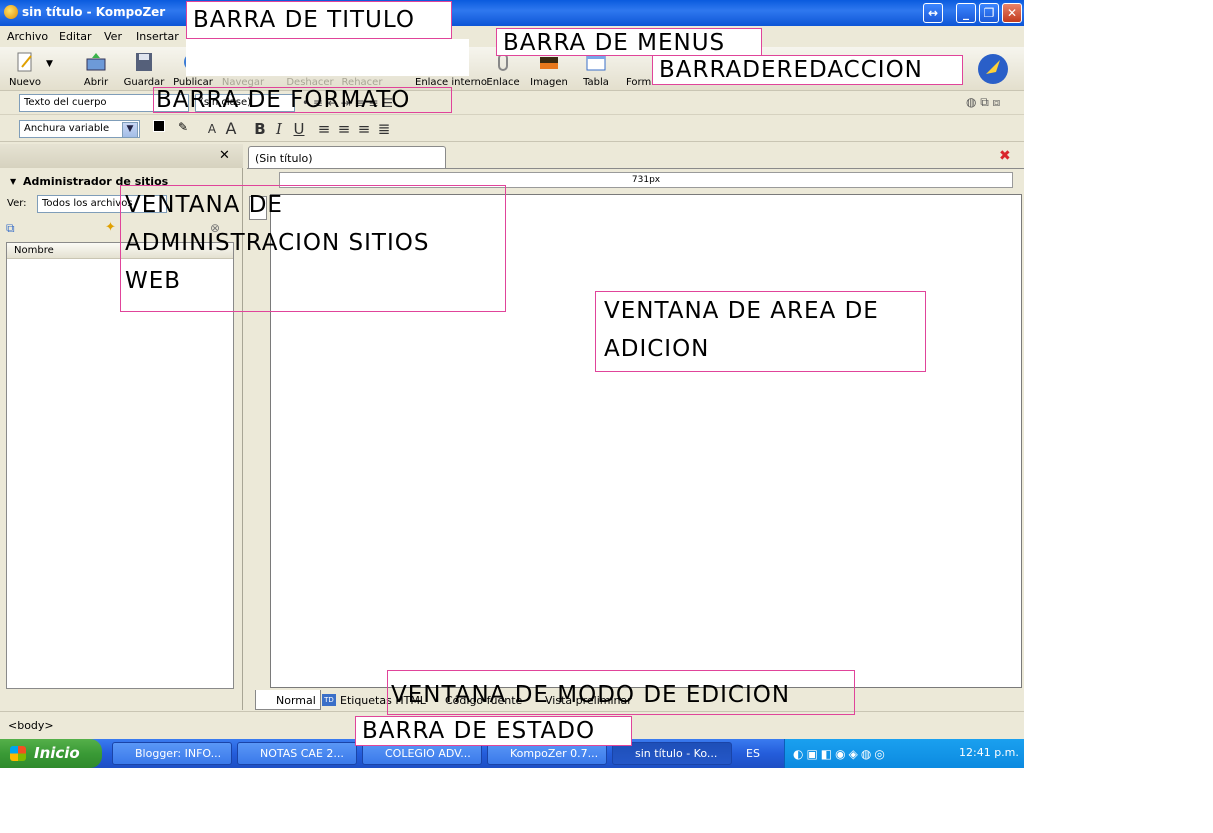  Describe the element at coordinates (24, 62) in the screenshot. I see `new-file-icon` at that location.